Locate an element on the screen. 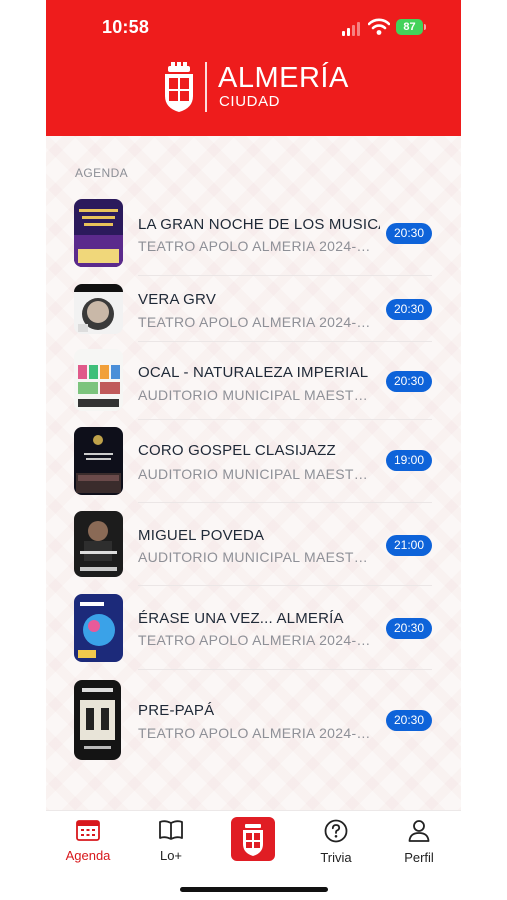 The image size is (507, 900). tab-label: Lo+ is located at coordinates (171, 855).